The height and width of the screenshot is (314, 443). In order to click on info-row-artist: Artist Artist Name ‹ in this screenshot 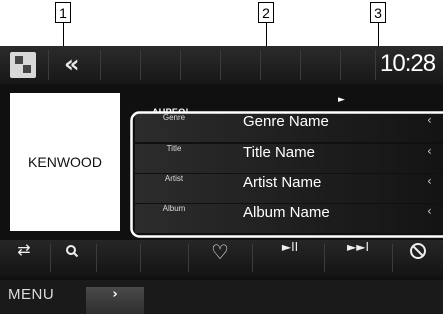, I will do `click(289, 188)`.